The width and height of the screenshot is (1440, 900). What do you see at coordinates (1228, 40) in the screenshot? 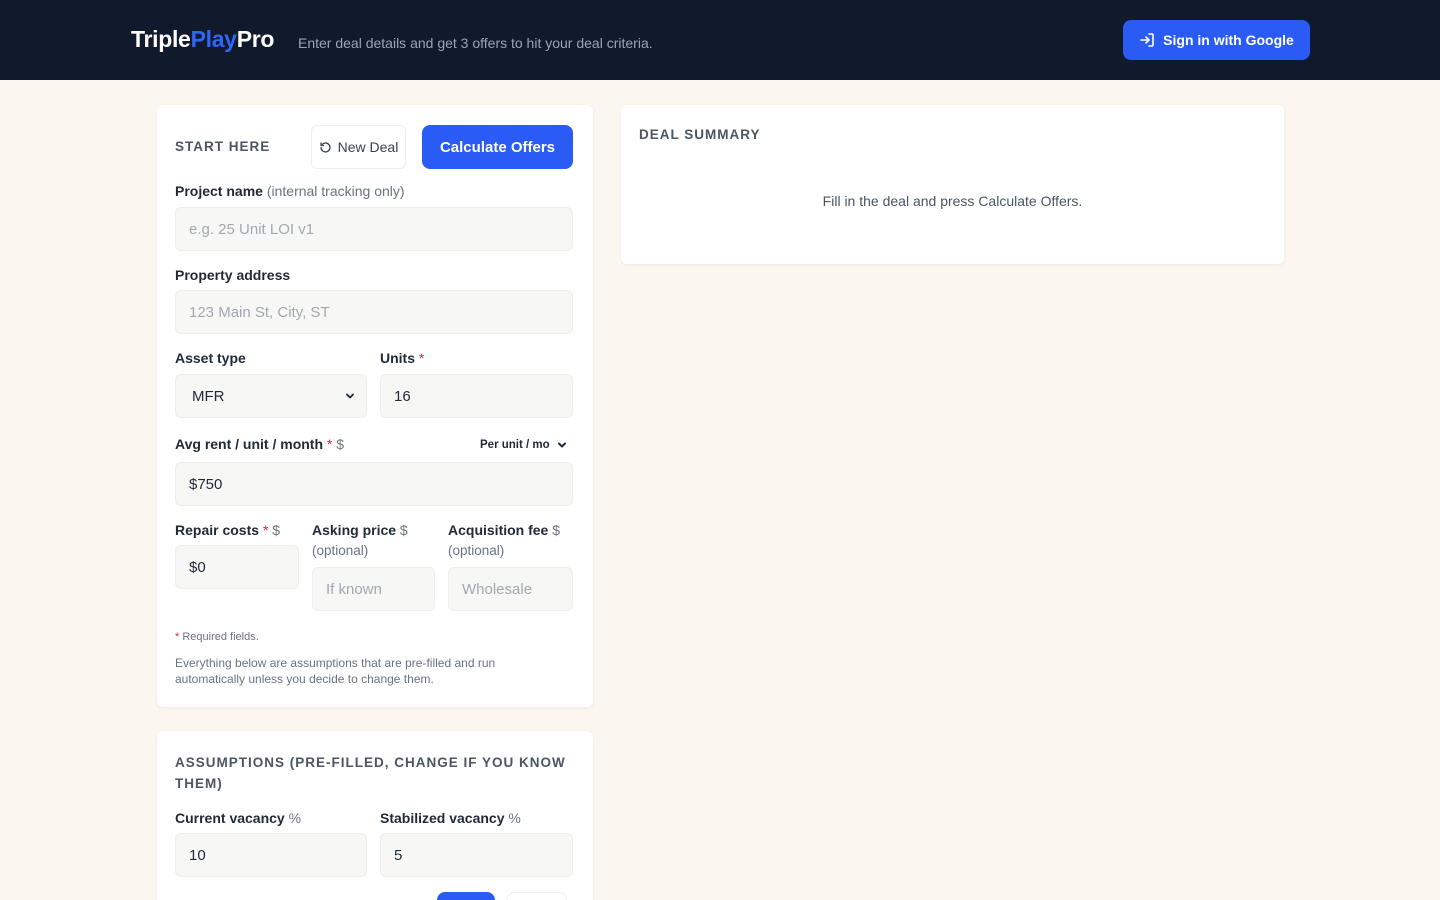
I see `sign-in-label: Sign in with Google` at bounding box center [1228, 40].